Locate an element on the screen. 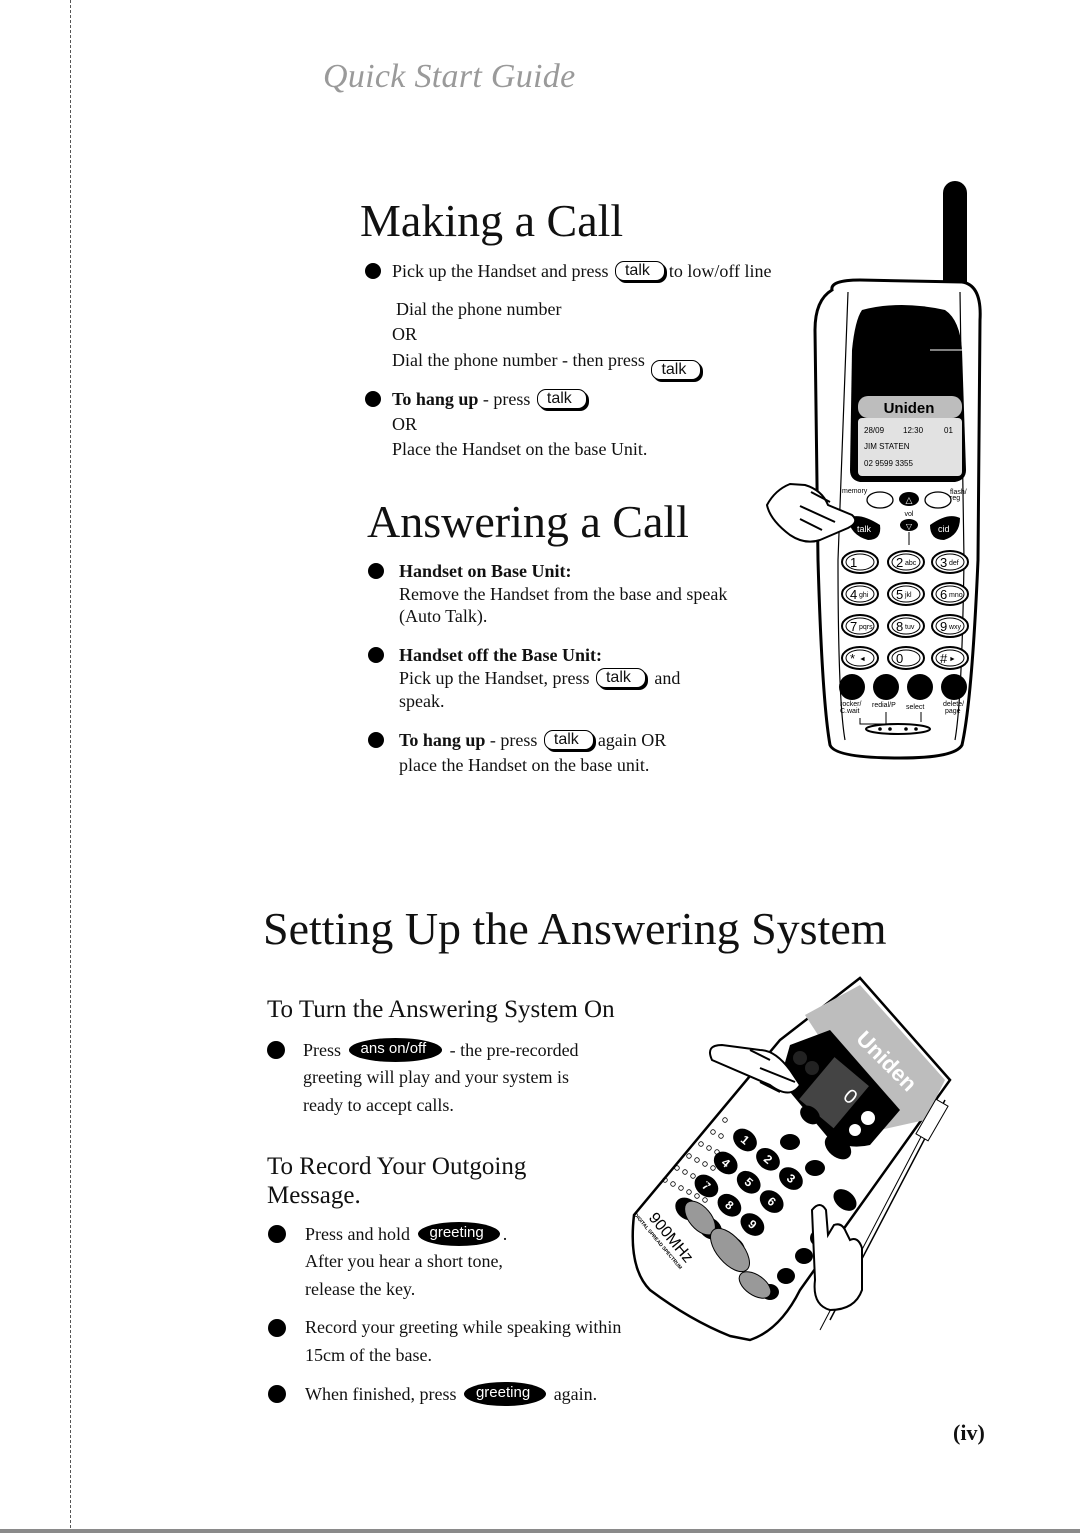 The width and height of the screenshot is (1080, 1533). handset-brand: Uniden is located at coordinates (909, 408).